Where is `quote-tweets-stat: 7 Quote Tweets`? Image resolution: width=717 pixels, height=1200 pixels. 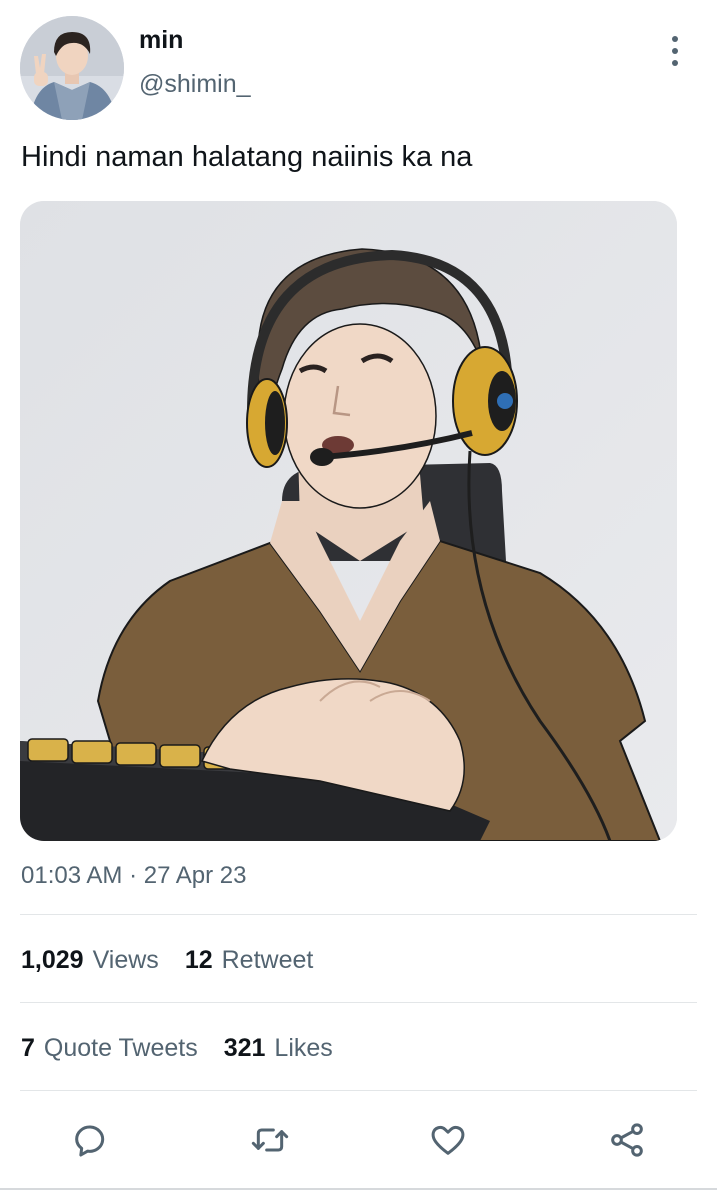
quote-tweets-stat: 7 Quote Tweets is located at coordinates (109, 1048).